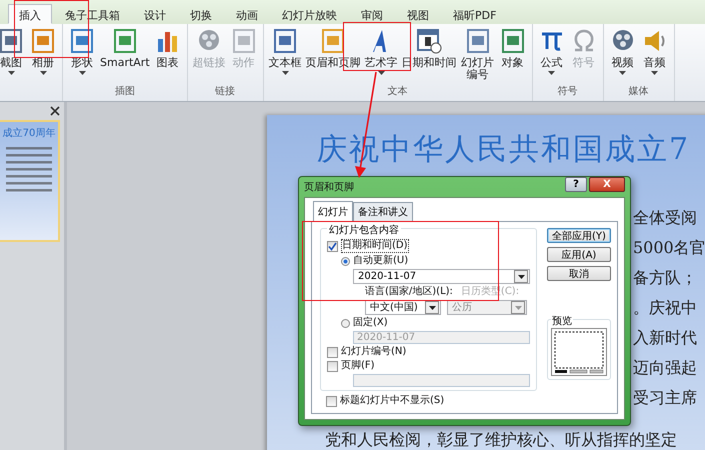 Image resolution: width=705 pixels, height=450 pixels. Describe the element at coordinates (247, 14) in the screenshot. I see `ribbon-tab: 动画` at that location.